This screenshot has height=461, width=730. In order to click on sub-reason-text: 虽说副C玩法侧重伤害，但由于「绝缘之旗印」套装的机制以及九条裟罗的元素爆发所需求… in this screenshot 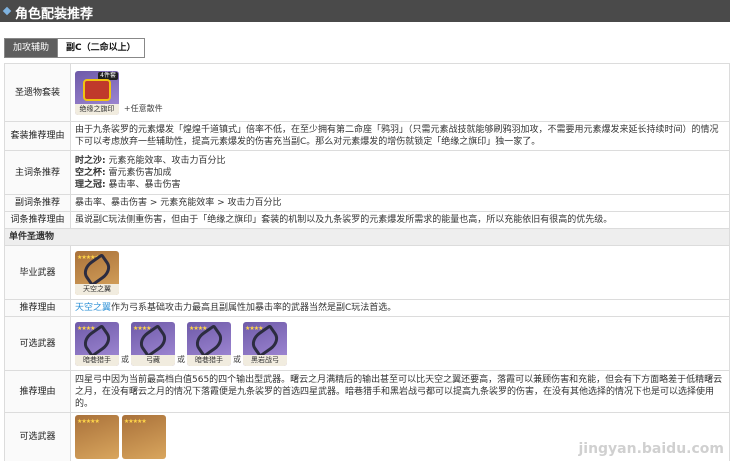, I will do `click(400, 220)`.